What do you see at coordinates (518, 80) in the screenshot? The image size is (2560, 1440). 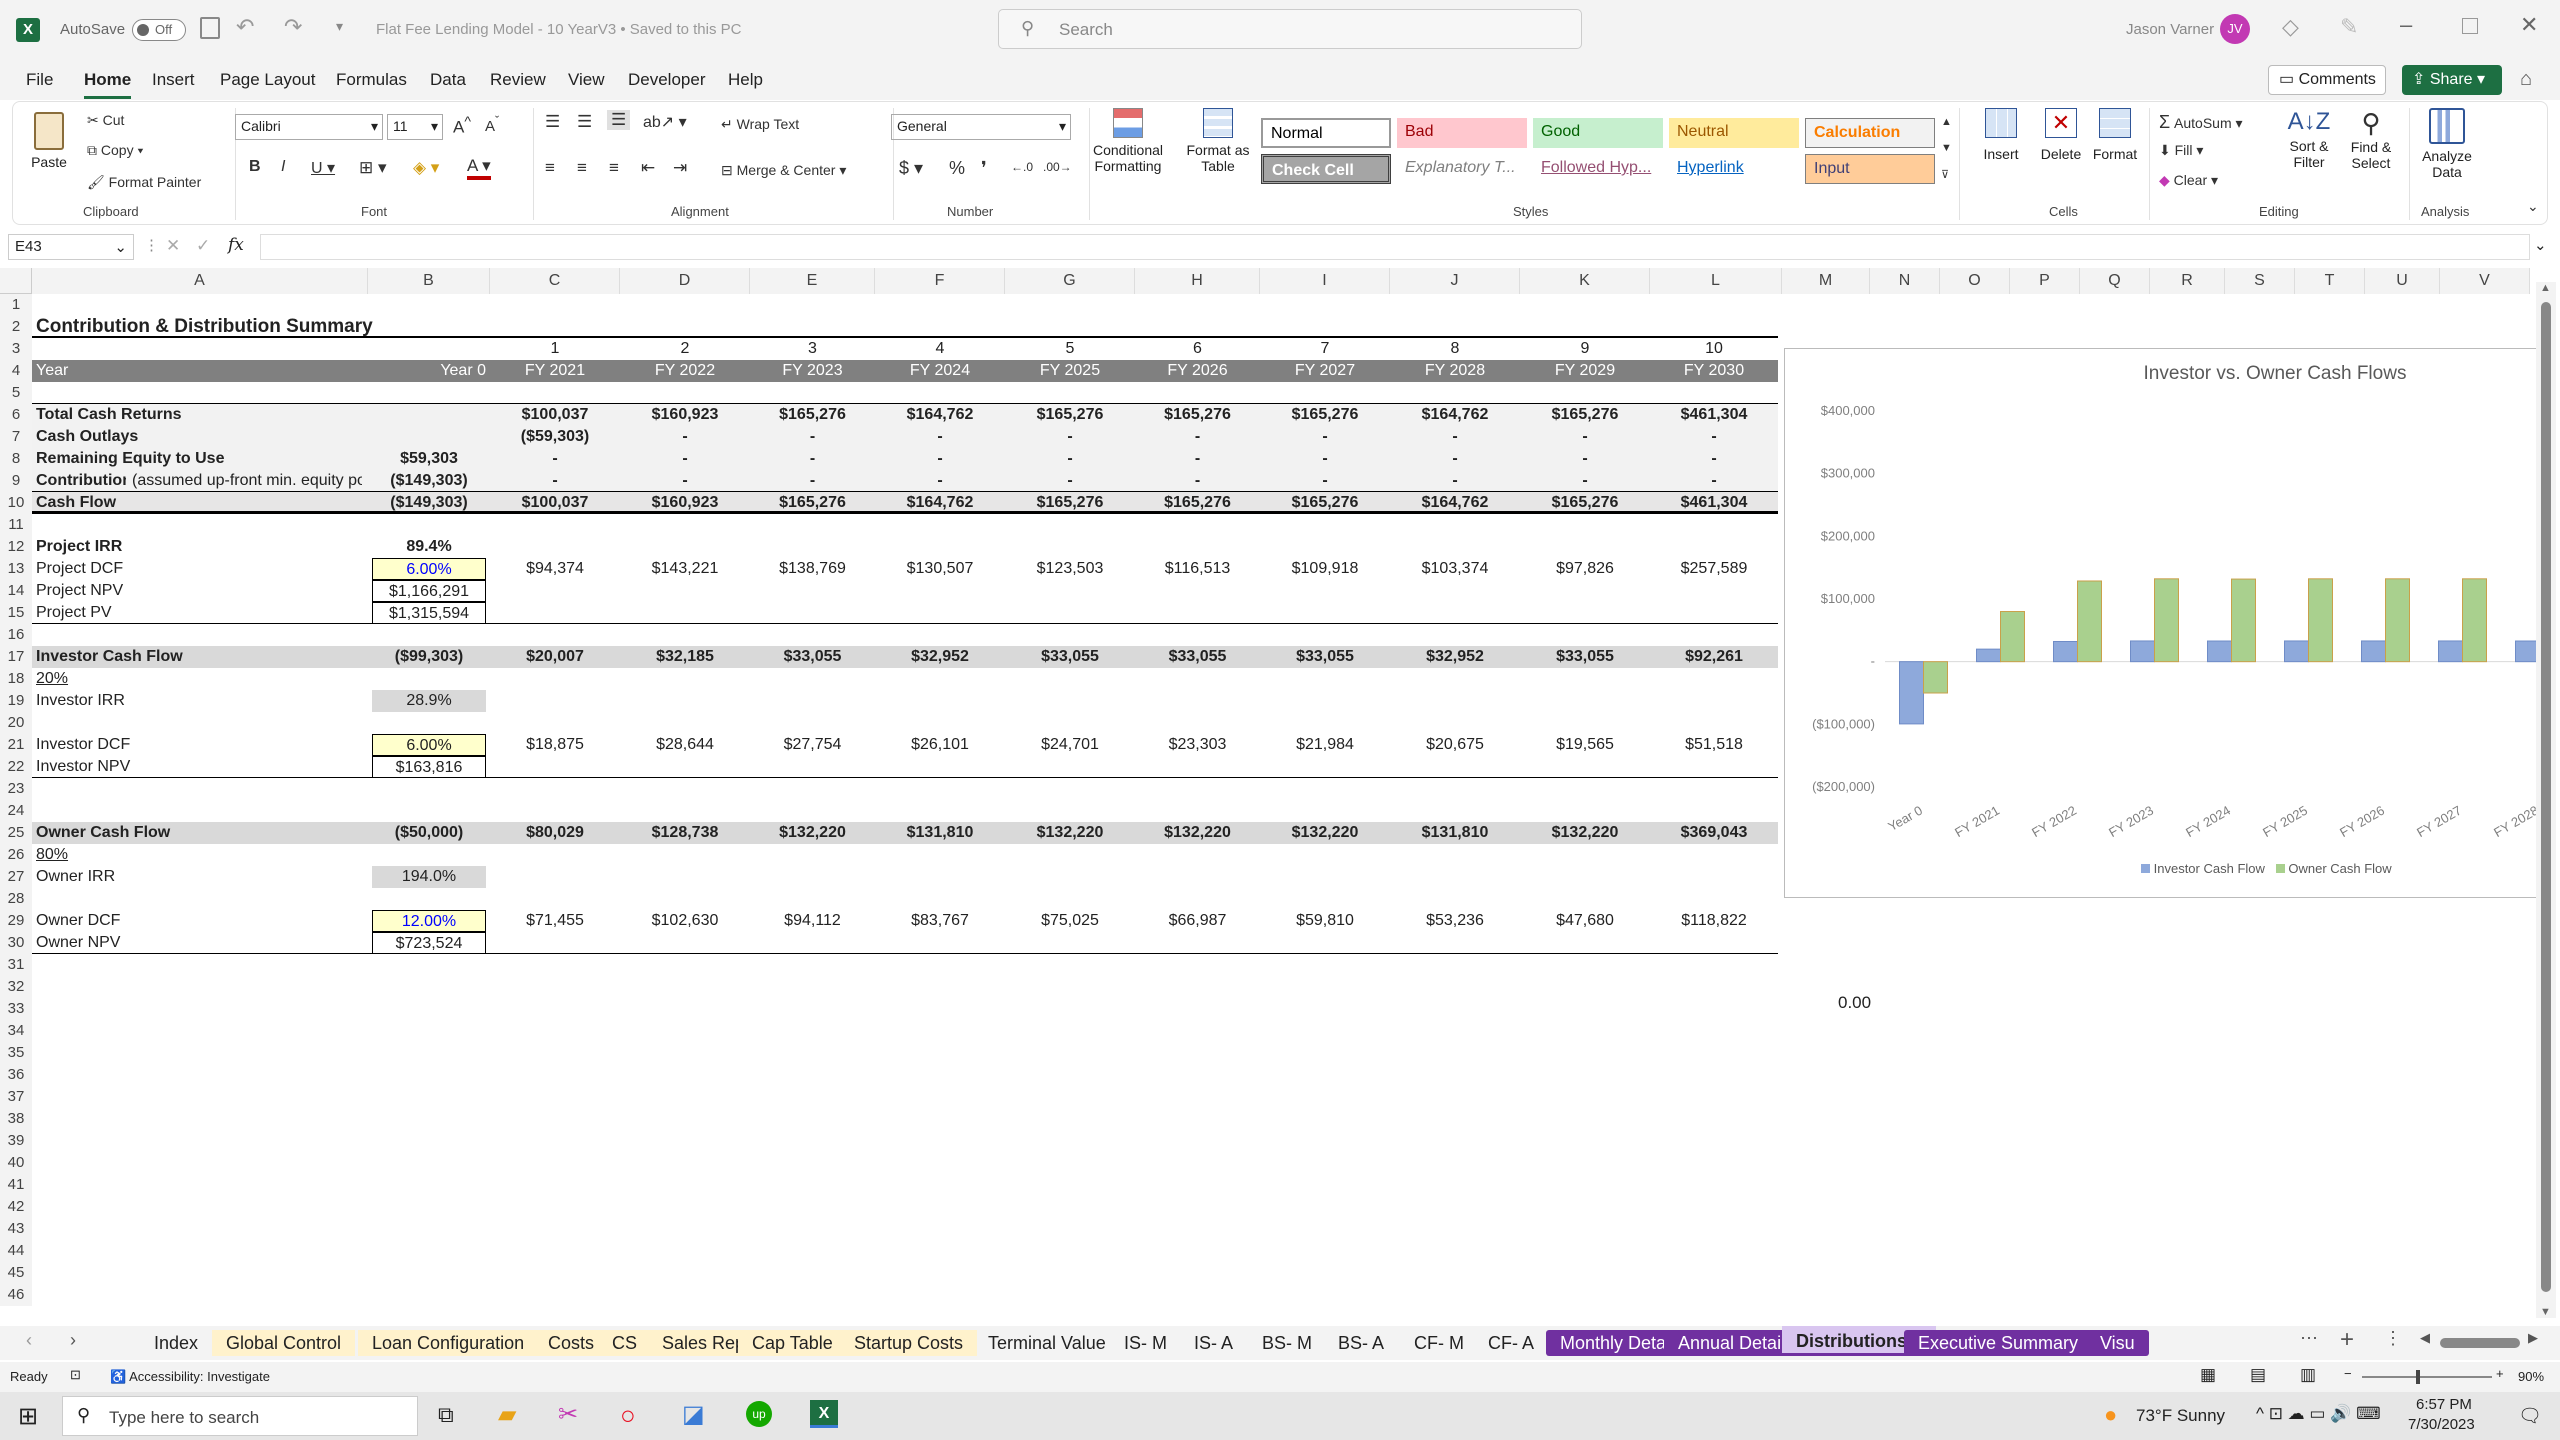 I see `menu-review: Review` at bounding box center [518, 80].